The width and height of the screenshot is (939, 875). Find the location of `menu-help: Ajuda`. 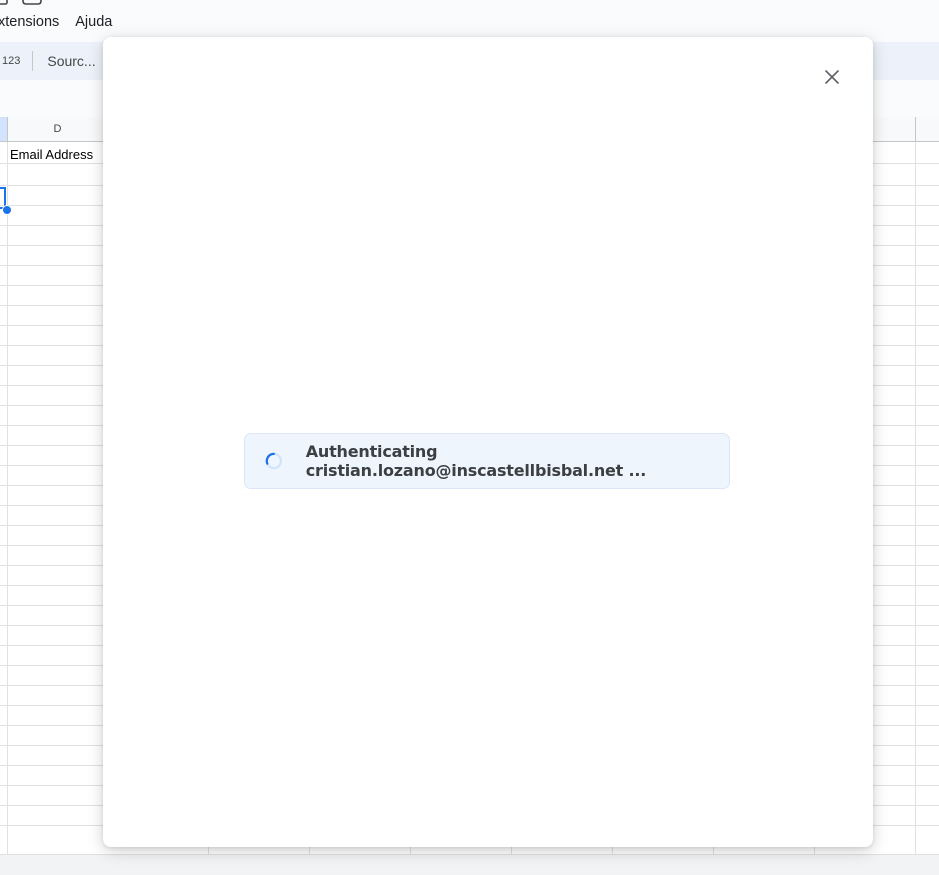

menu-help: Ajuda is located at coordinates (93, 22).